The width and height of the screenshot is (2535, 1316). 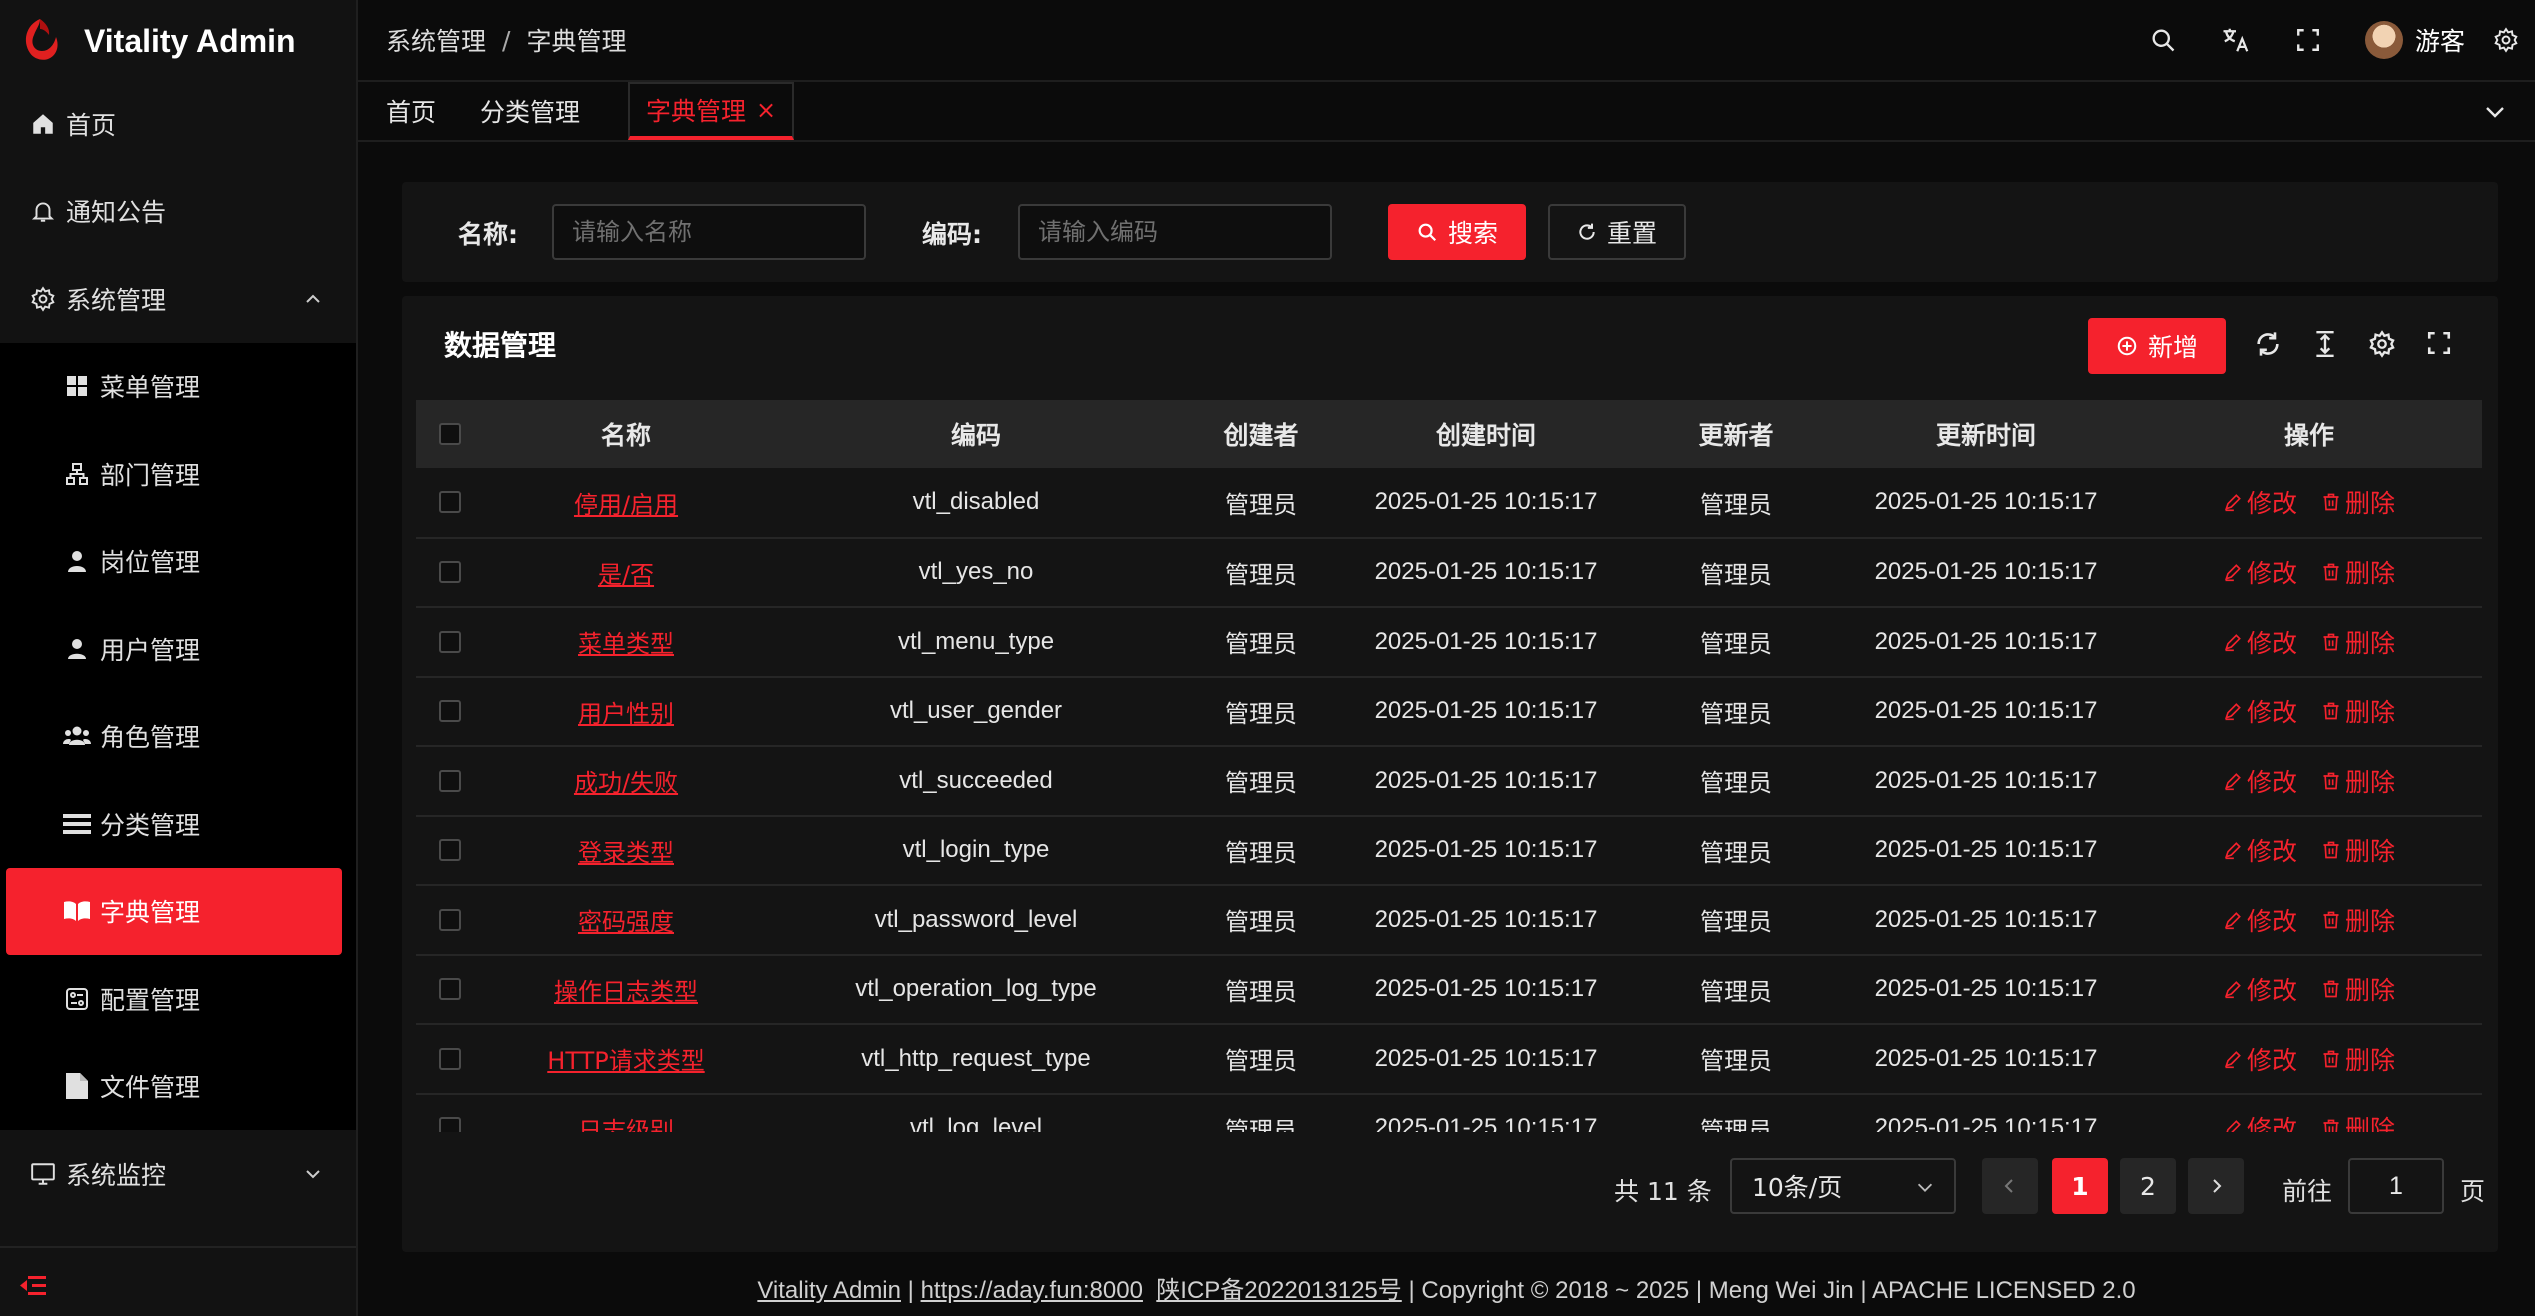 What do you see at coordinates (178, 737) in the screenshot?
I see `sidebar-item-role-manage: 角色管理` at bounding box center [178, 737].